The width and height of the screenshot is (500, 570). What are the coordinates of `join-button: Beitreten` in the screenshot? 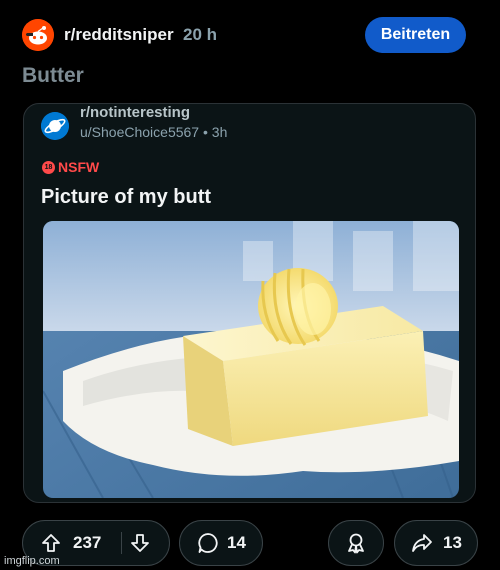 It's located at (415, 35).